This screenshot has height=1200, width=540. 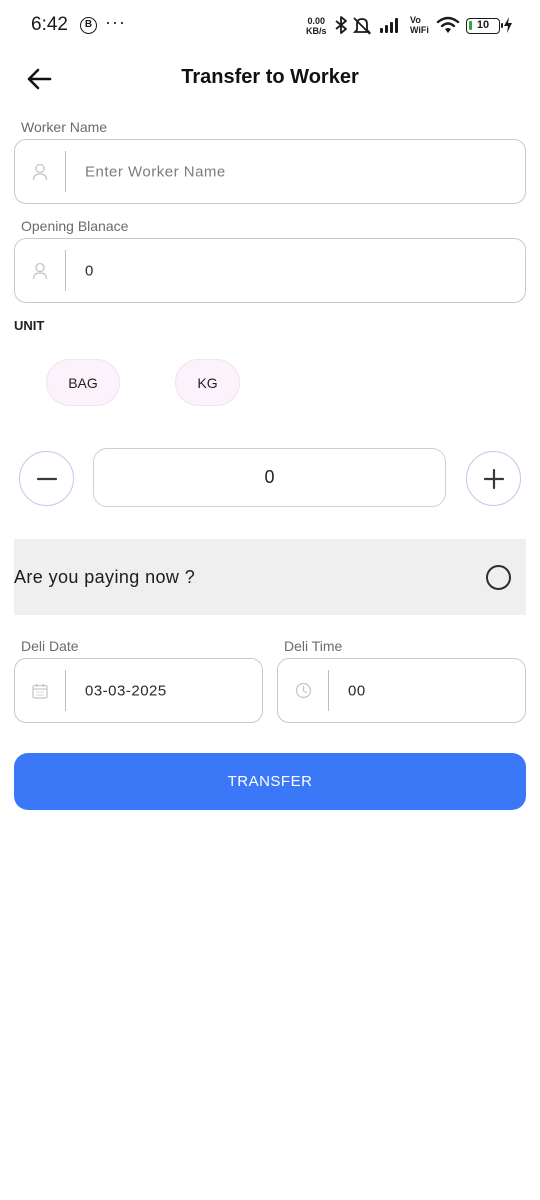 I want to click on charging-icon, so click(x=508, y=25).